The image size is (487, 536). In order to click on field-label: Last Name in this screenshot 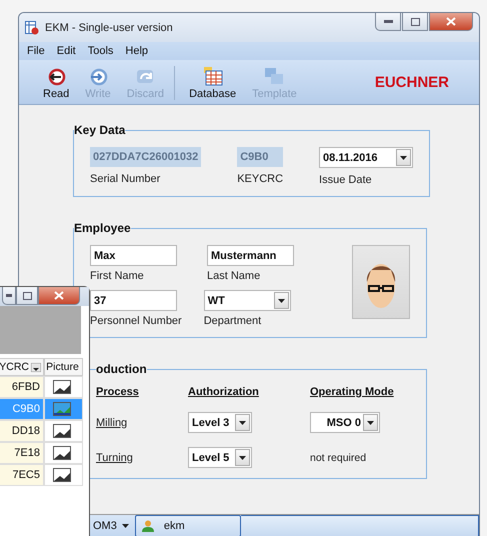, I will do `click(234, 276)`.